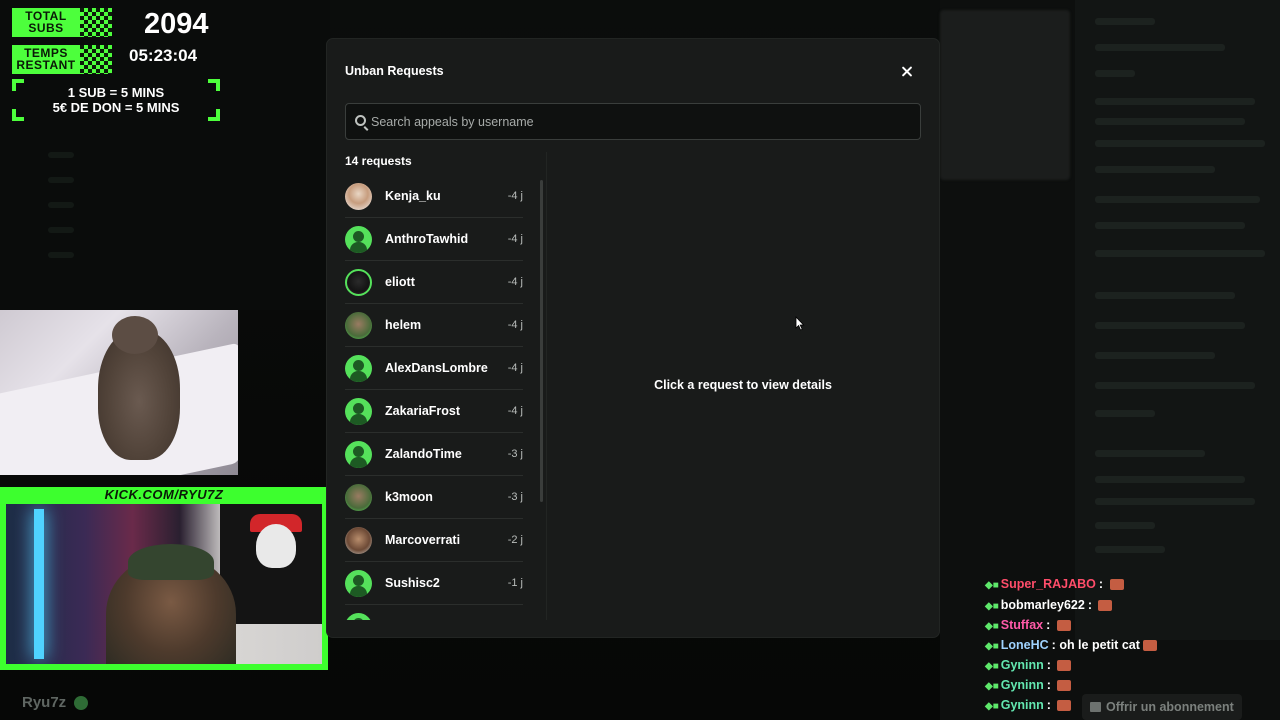 The width and height of the screenshot is (1280, 720). Describe the element at coordinates (164, 584) in the screenshot. I see `streamer-webcam` at that location.